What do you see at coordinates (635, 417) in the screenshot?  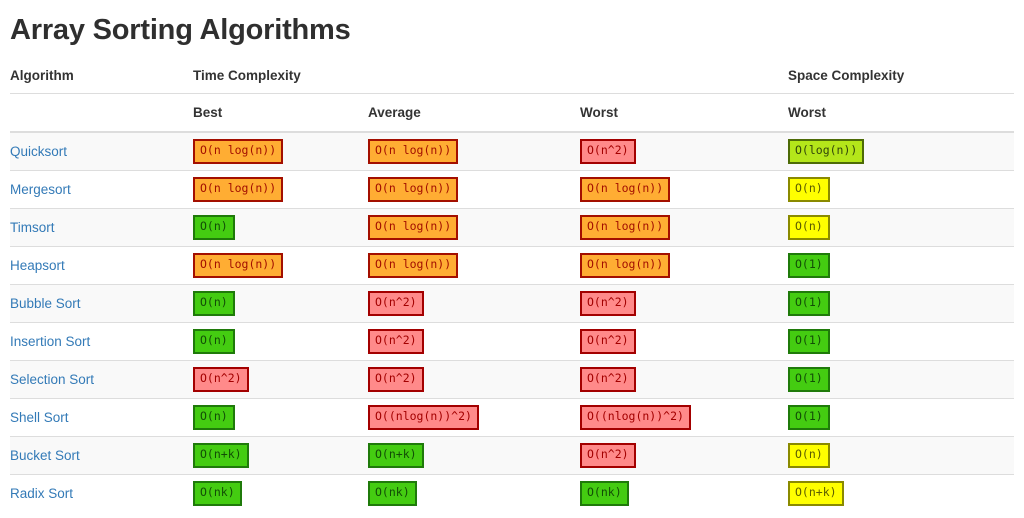 I see `complexity-badge-worst: O((nlog(n))^2)` at bounding box center [635, 417].